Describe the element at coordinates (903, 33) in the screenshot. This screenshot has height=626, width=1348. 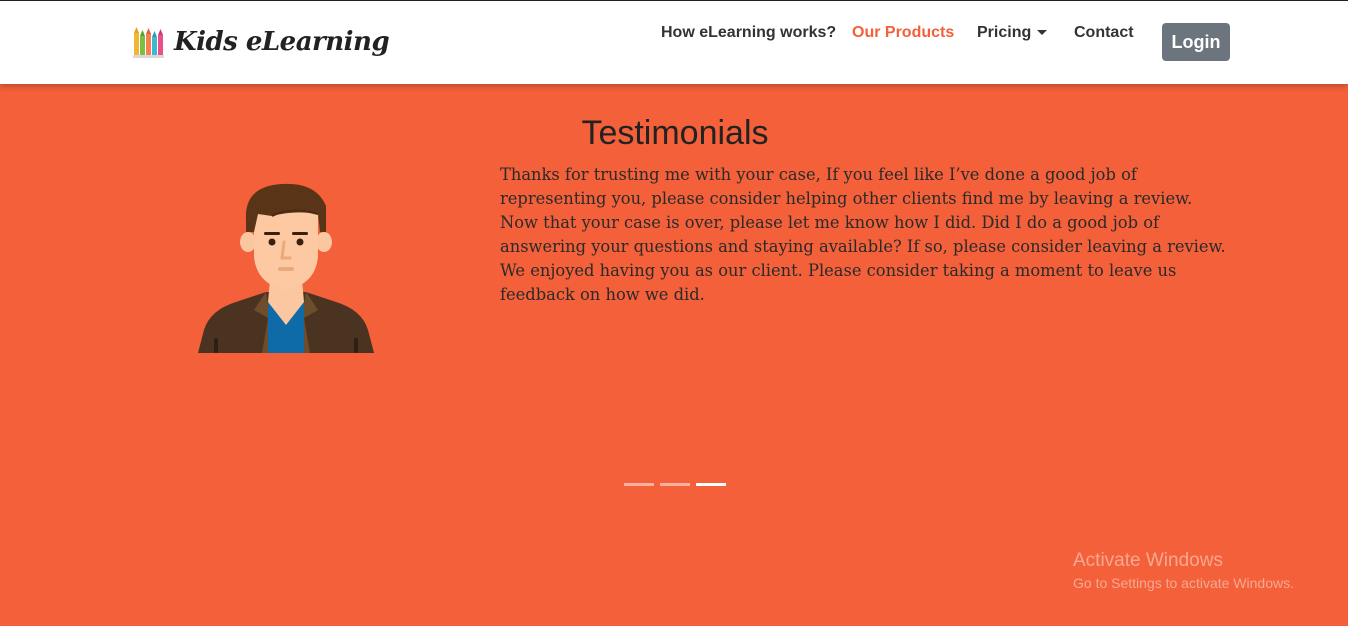
I see `nav-our-products: Our Products` at that location.